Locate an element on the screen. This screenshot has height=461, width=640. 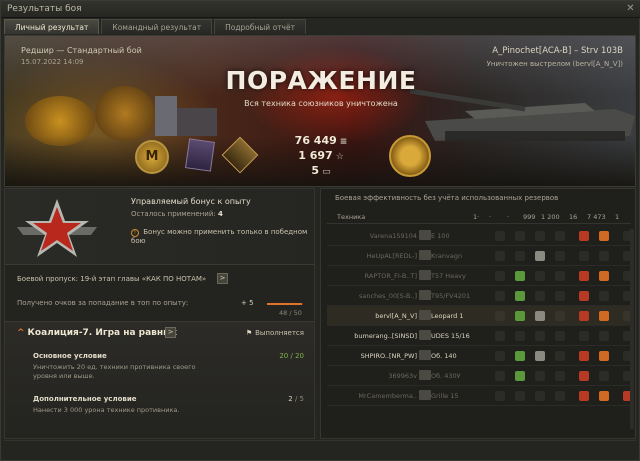
table-row: bervl[A_N_V] Leopard 1 is located at coordinates (480, 316).